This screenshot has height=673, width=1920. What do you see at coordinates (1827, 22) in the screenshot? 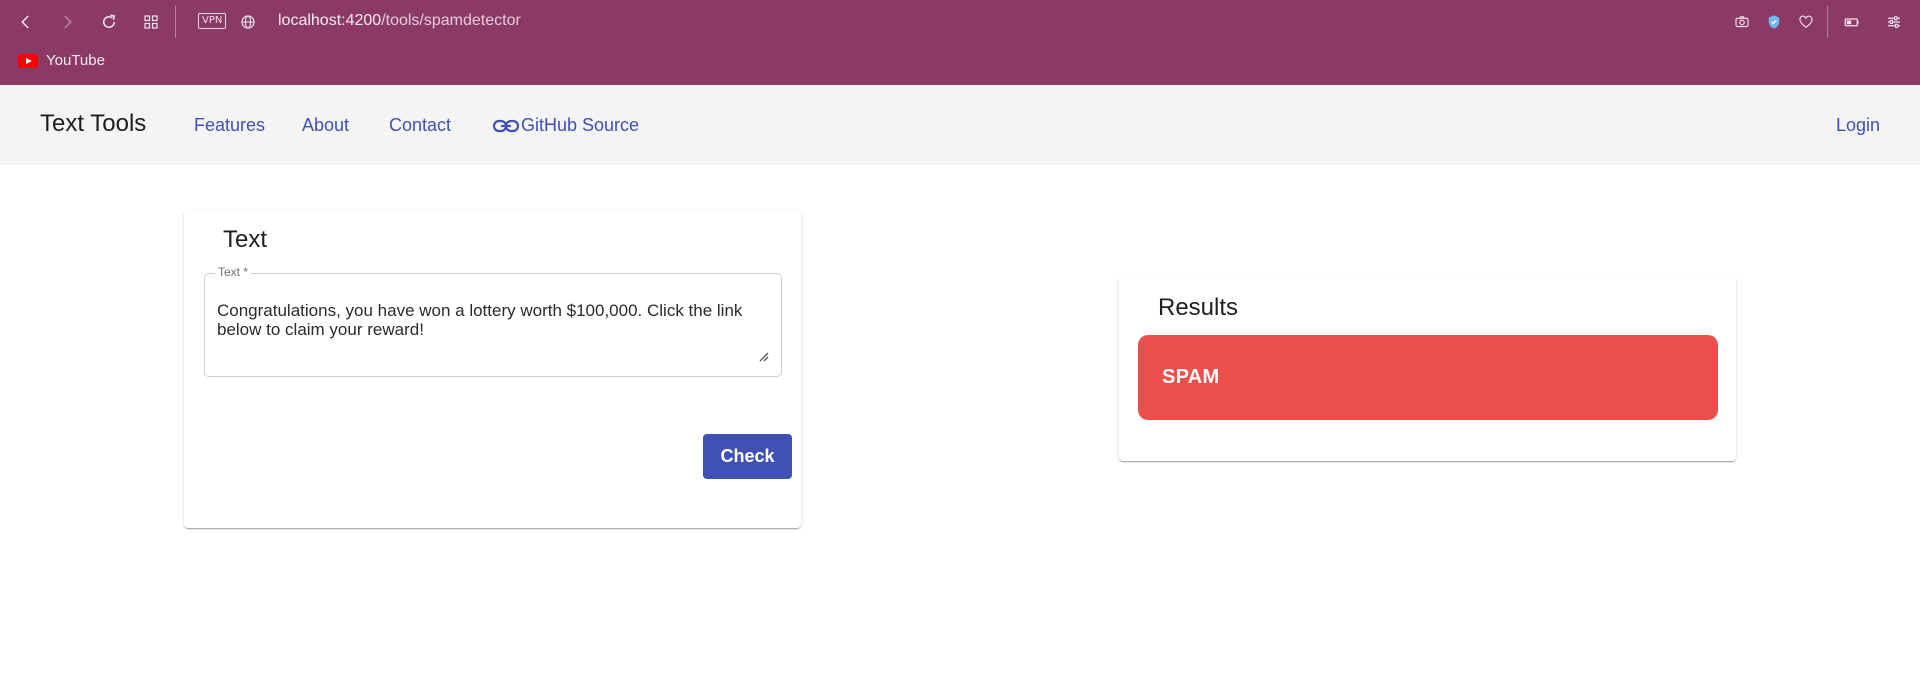
I see `toolbar-divider-right` at bounding box center [1827, 22].